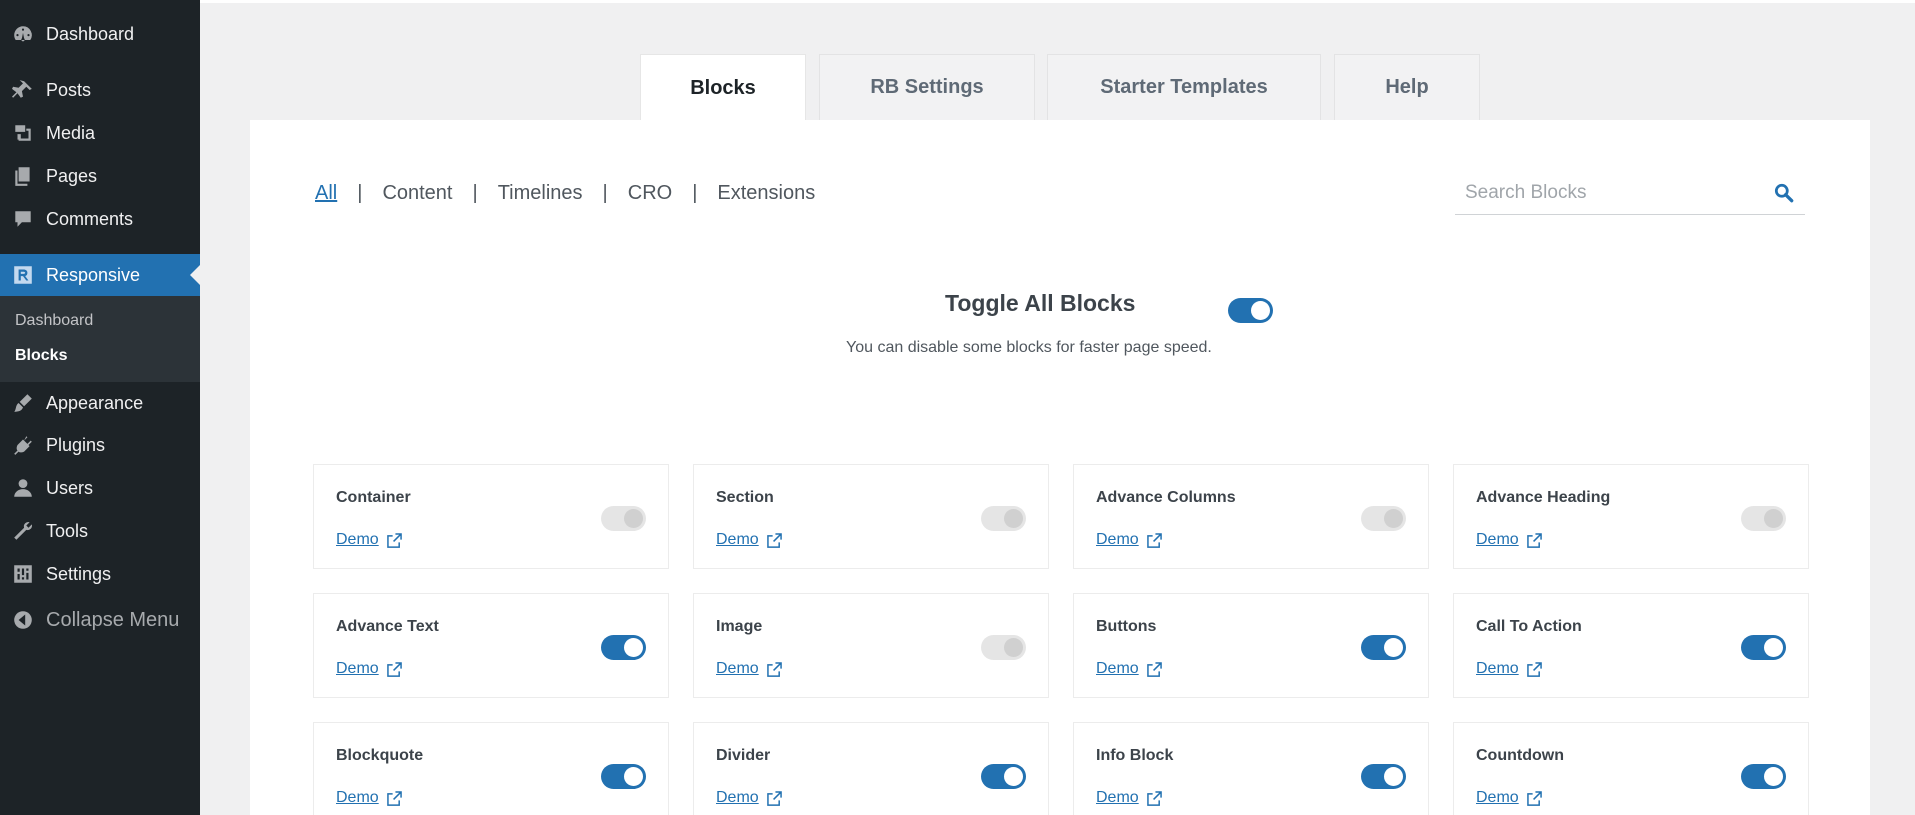 The image size is (1915, 815). Describe the element at coordinates (100, 34) in the screenshot. I see `sidebar-item-dashboard: Dashboard` at that location.